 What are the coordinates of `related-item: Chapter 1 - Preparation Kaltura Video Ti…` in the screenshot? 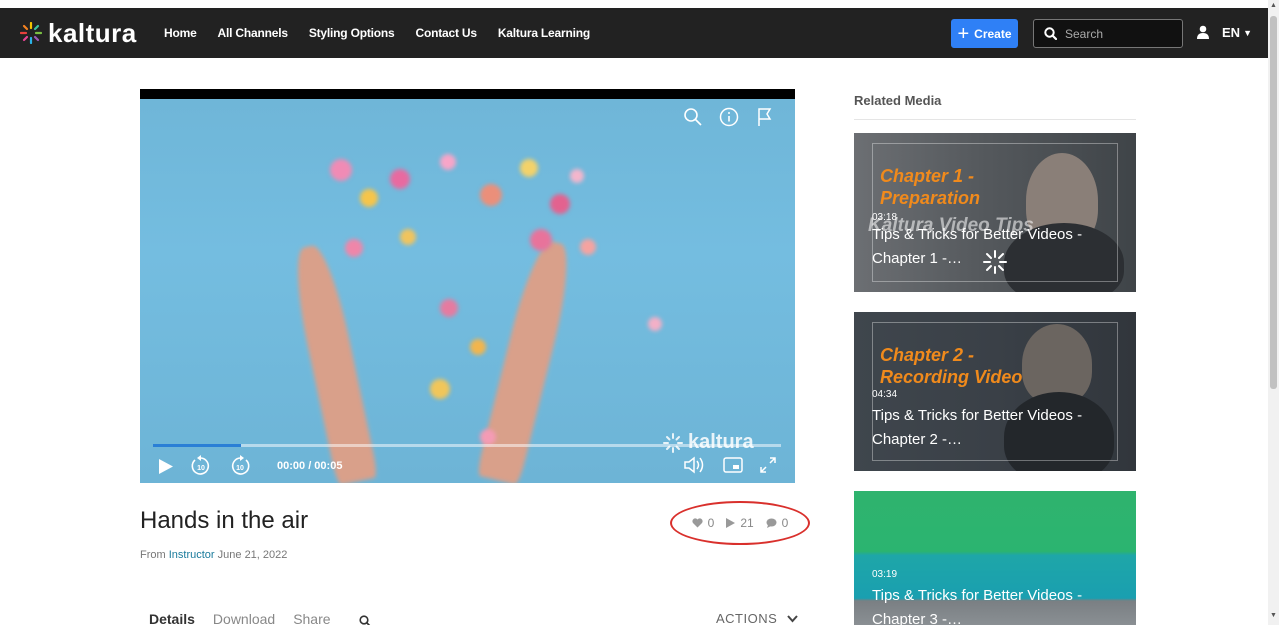 It's located at (995, 212).